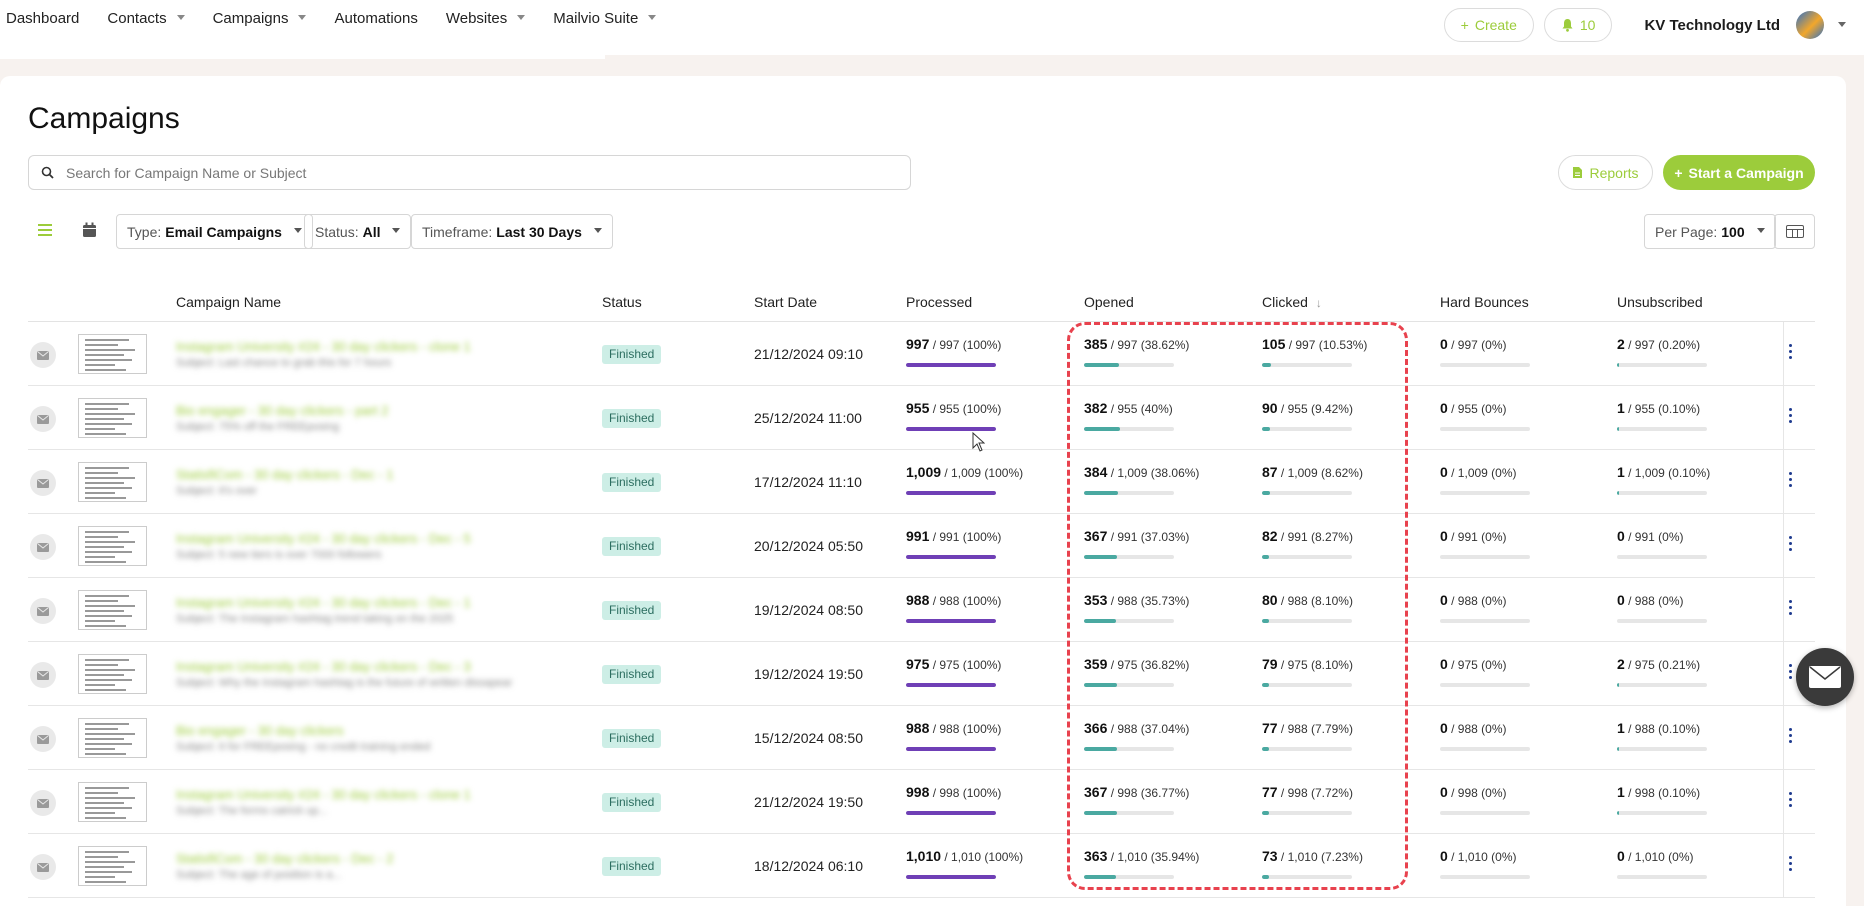 Image resolution: width=1864 pixels, height=906 pixels. Describe the element at coordinates (1141, 409) in the screenshot. I see `opened-total: / 955 (40%)` at that location.